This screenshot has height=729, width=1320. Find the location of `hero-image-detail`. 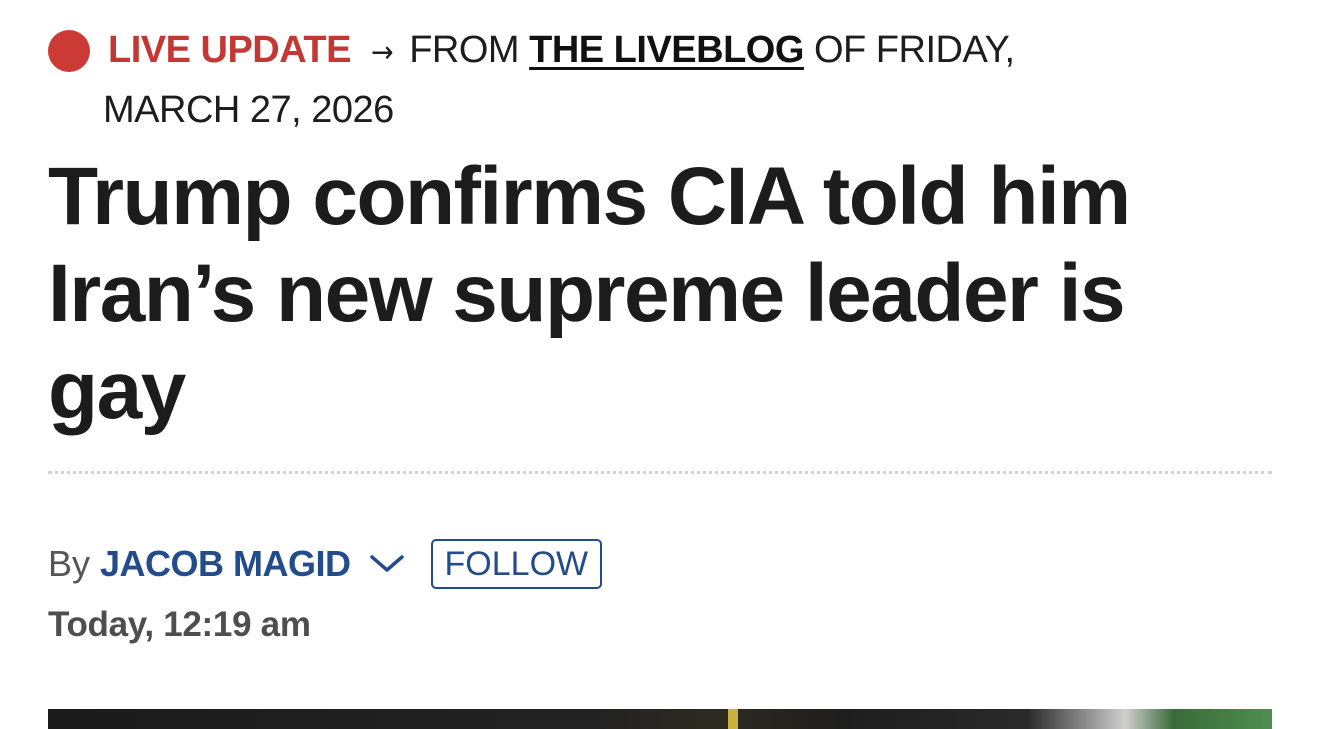

hero-image-detail is located at coordinates (733, 719).